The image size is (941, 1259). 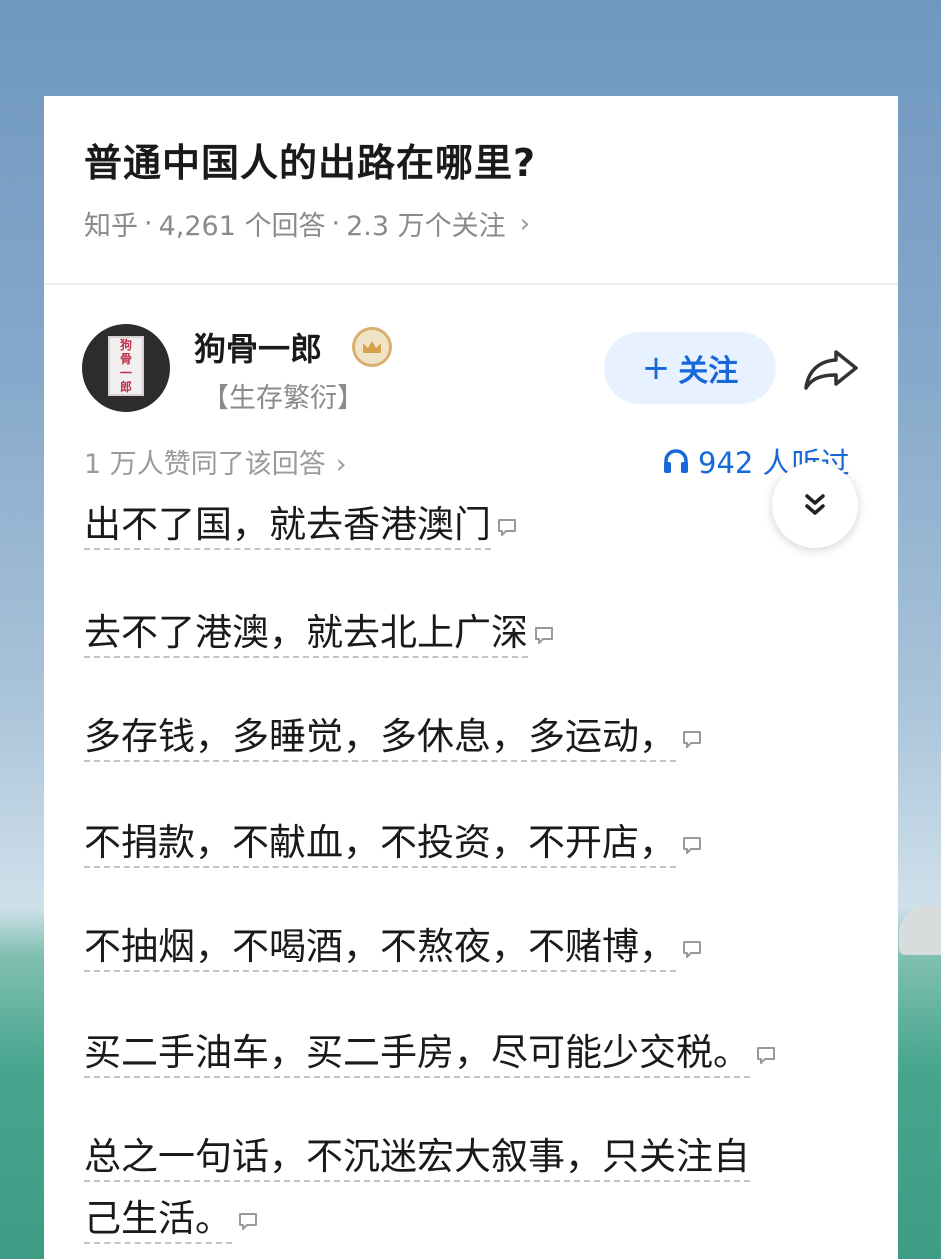 What do you see at coordinates (471, 284) in the screenshot?
I see `divider` at bounding box center [471, 284].